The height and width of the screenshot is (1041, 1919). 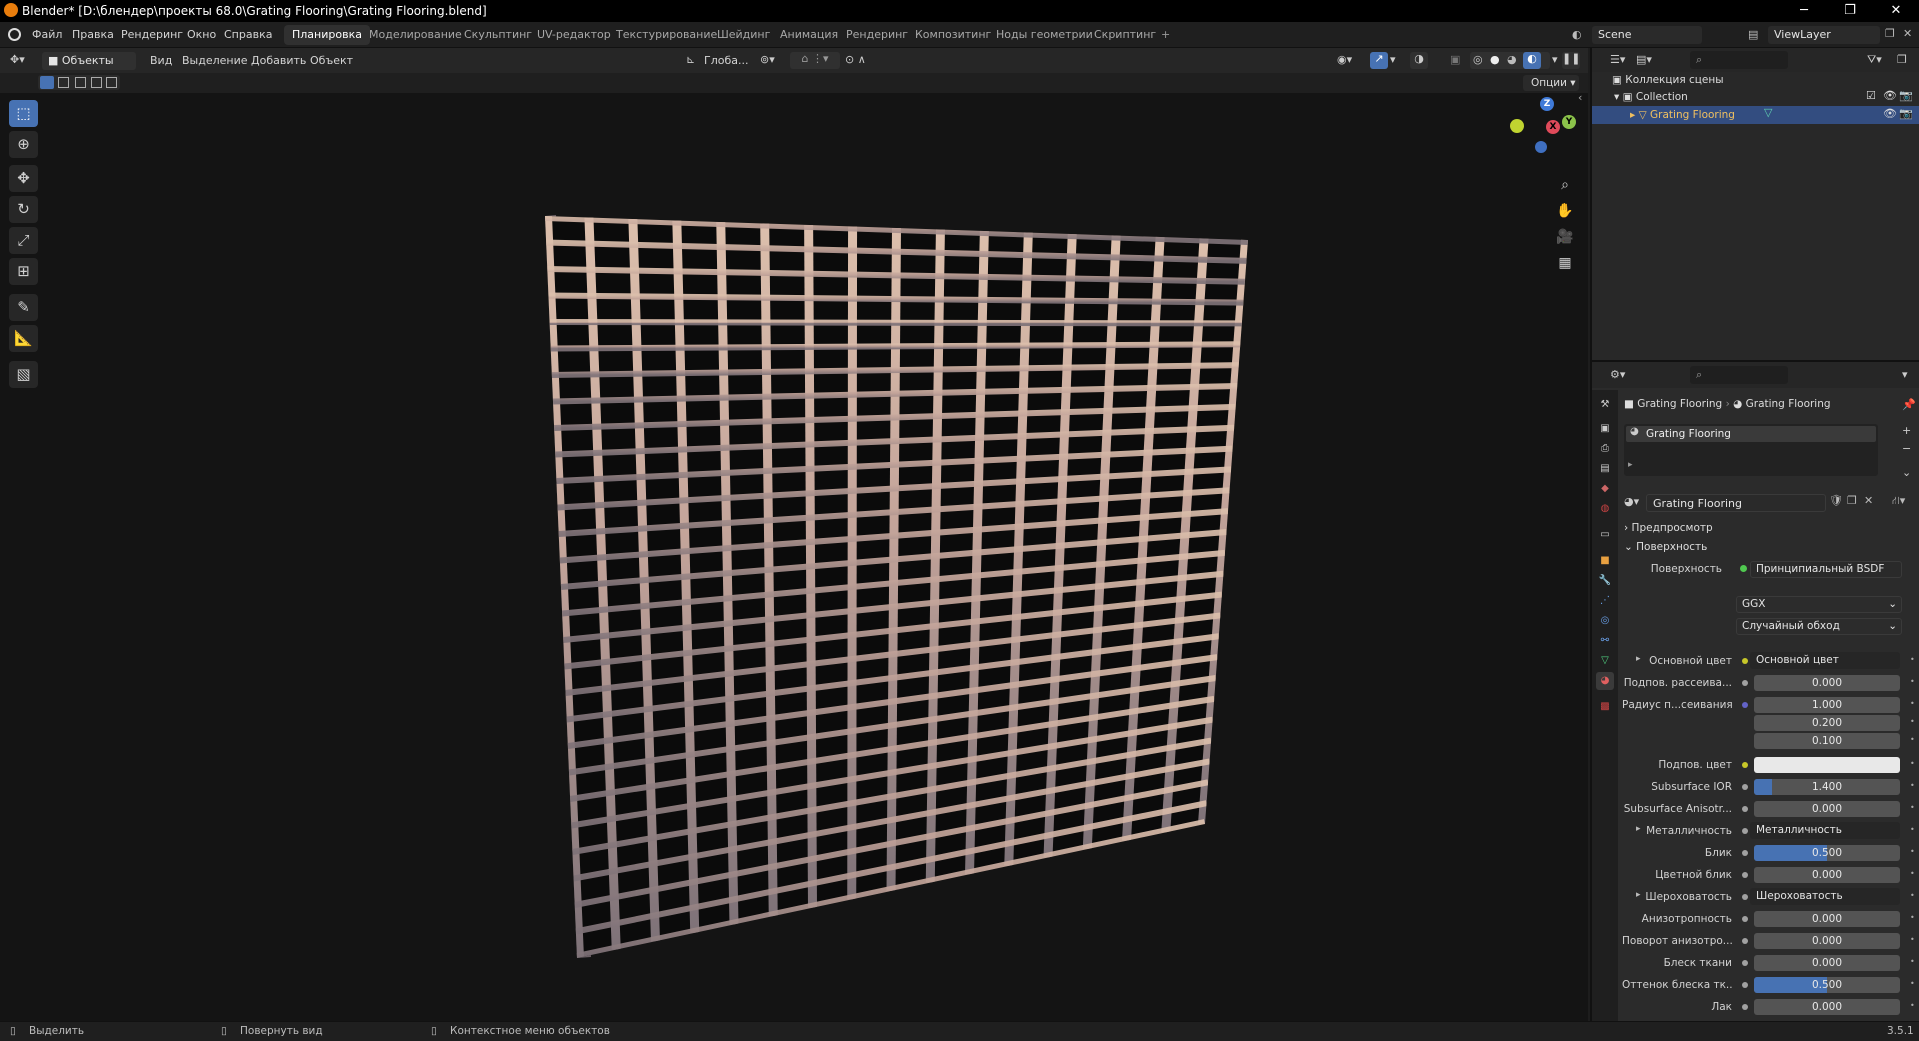 I want to click on display-mode-icon: ▤▾, so click(x=1644, y=59).